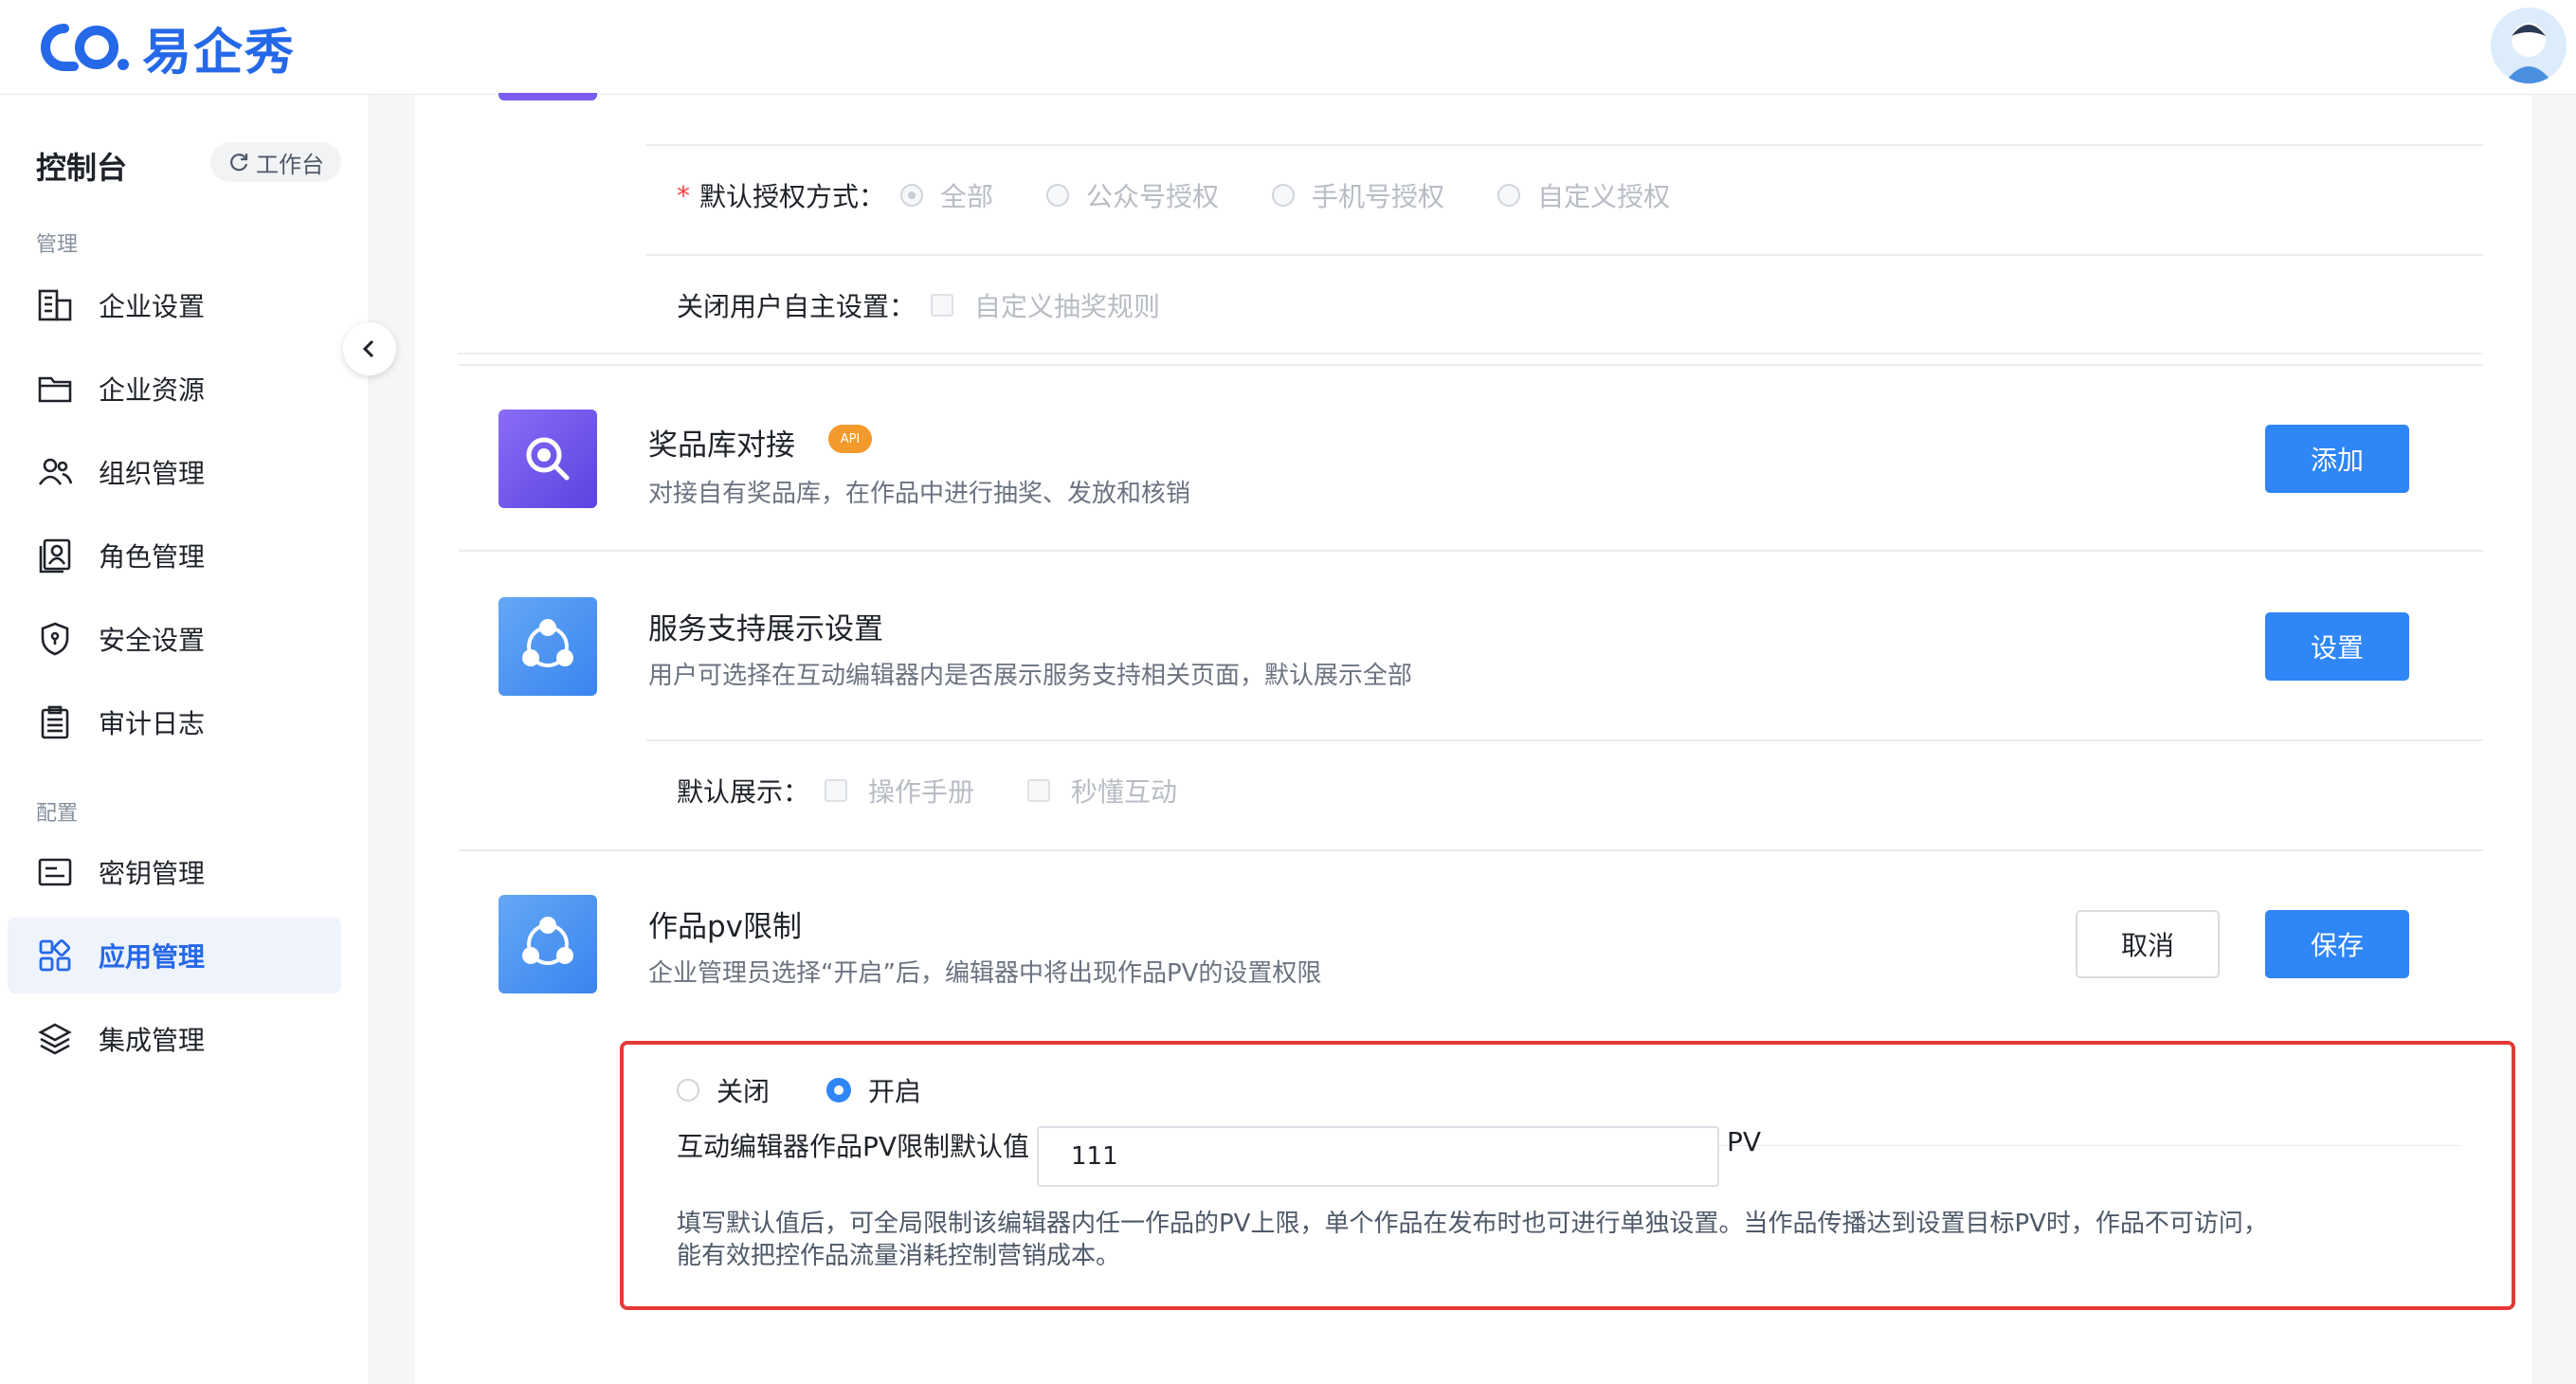  I want to click on pv-limit-desc: 企业管理员选择“开启”后，编辑器中将出现作品PV的设置权限, so click(985, 973).